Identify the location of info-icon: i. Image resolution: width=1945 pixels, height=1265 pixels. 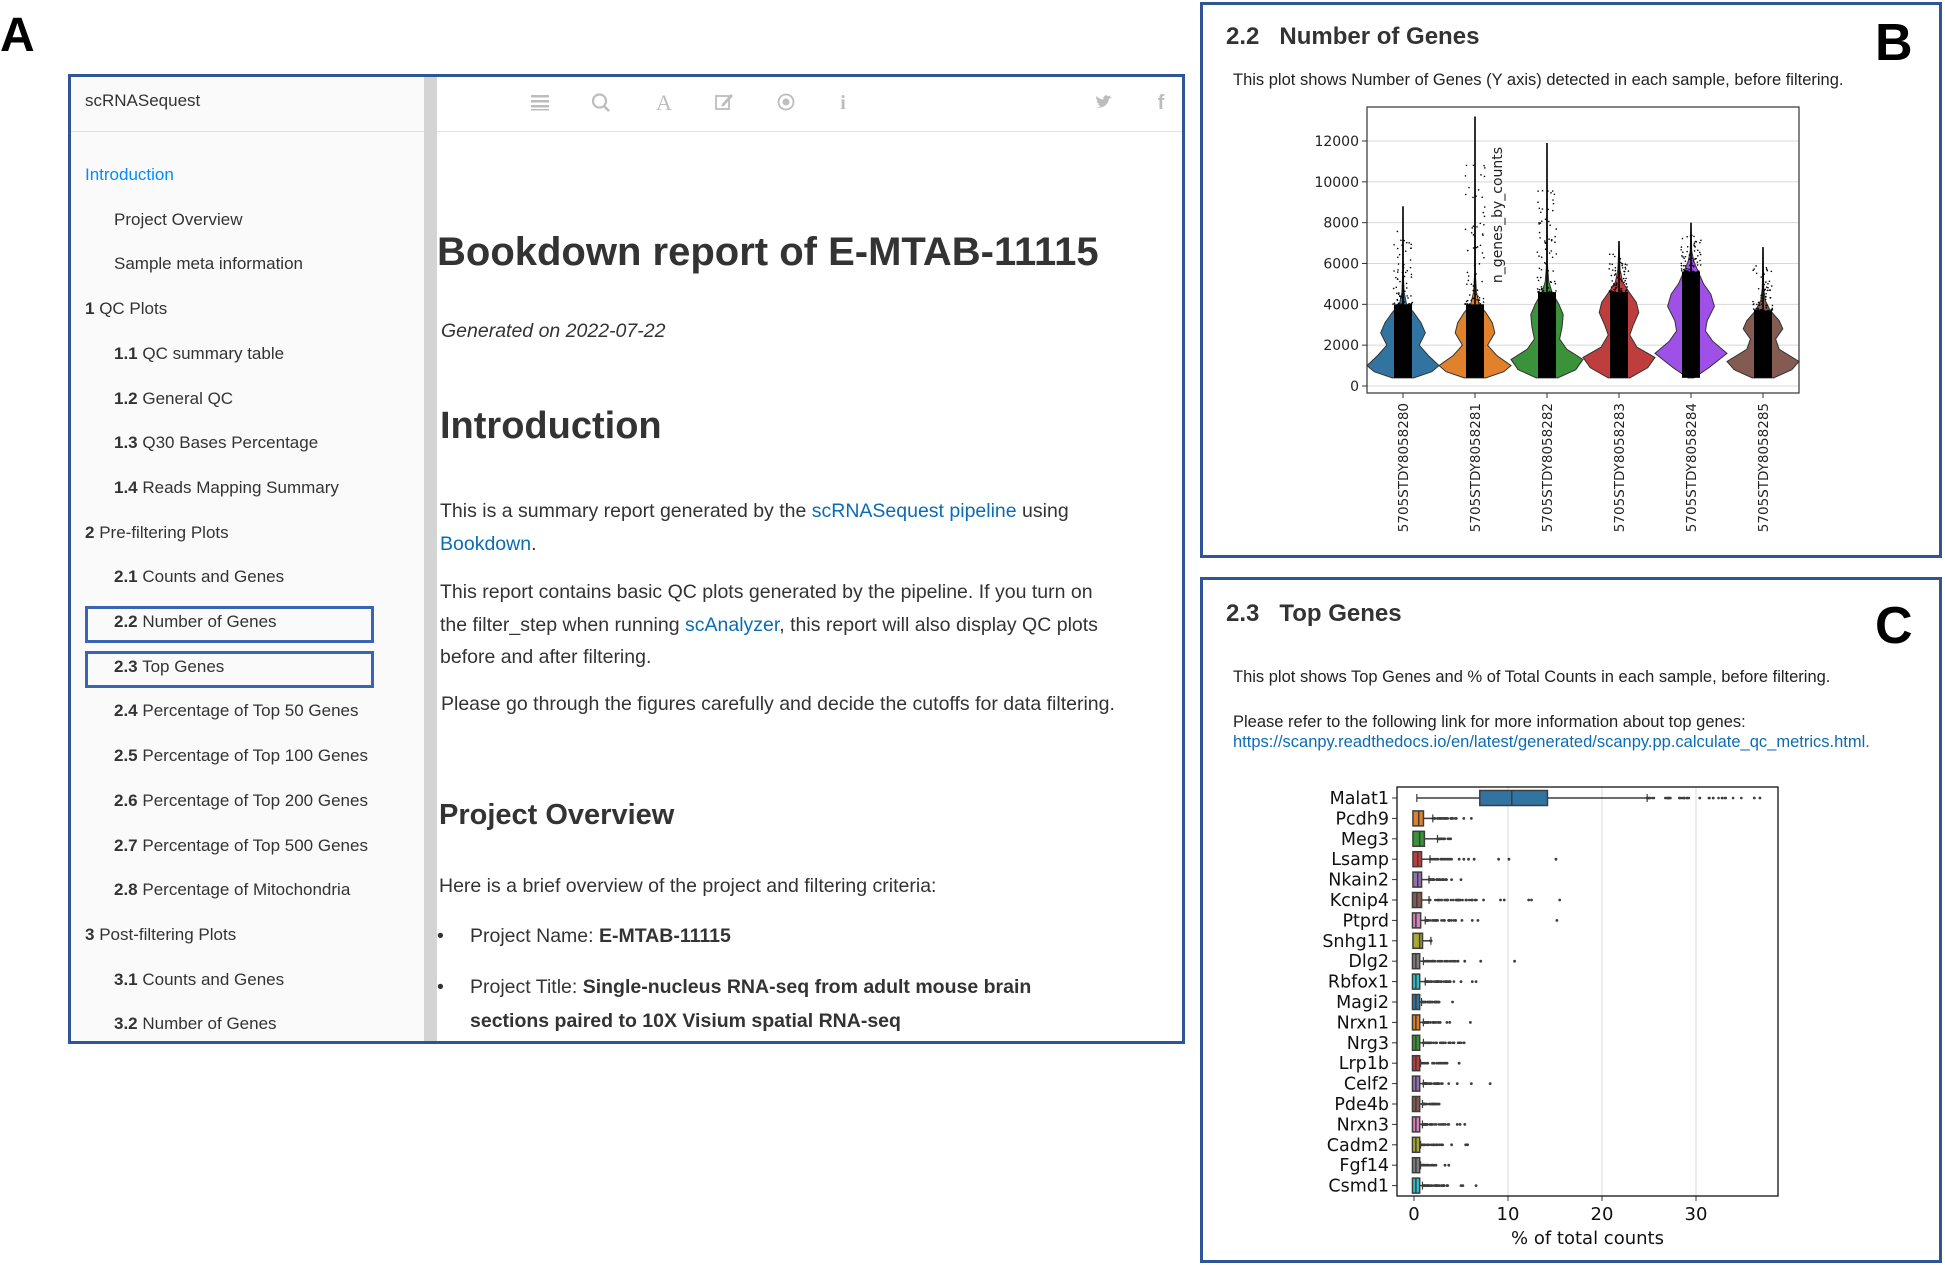
(843, 103).